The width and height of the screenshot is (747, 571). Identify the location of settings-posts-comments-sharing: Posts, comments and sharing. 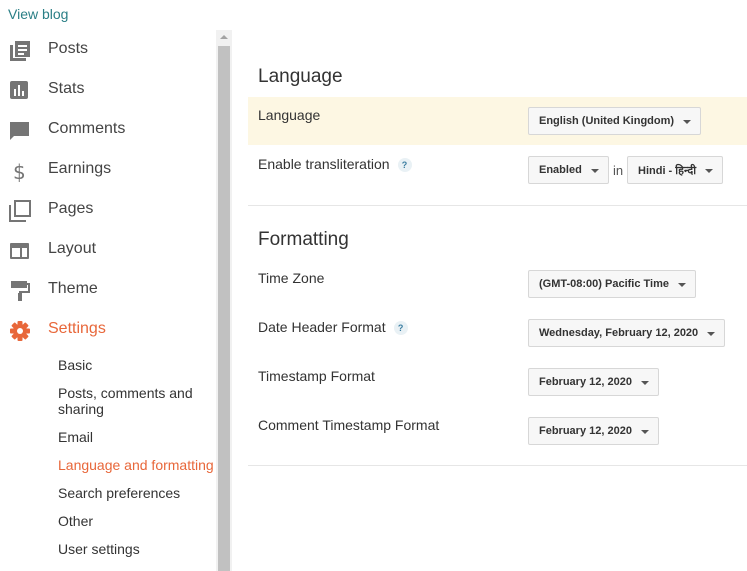
(137, 401).